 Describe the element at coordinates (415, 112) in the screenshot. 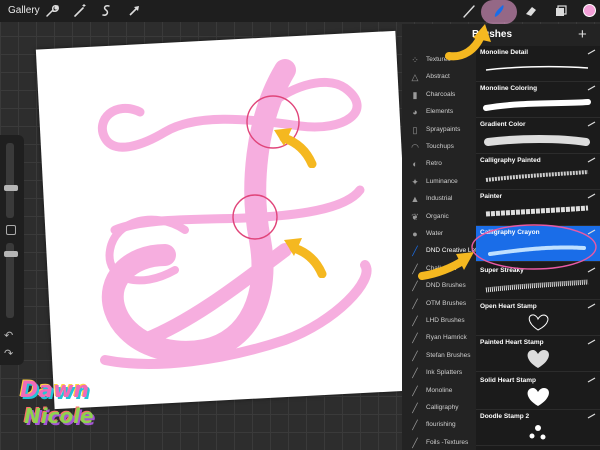

I see `elements-icon: ◕` at that location.